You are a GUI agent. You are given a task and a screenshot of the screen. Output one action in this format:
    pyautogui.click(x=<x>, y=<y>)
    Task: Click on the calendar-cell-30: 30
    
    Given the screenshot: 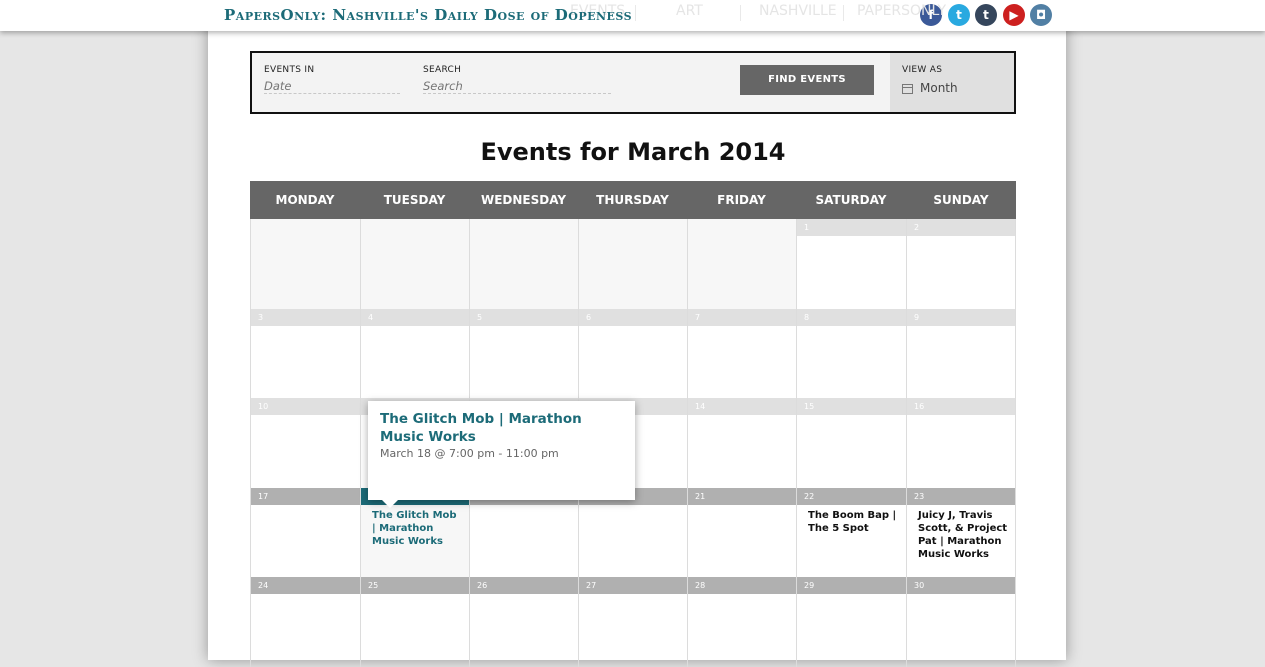 What is the action you would take?
    pyautogui.click(x=961, y=622)
    